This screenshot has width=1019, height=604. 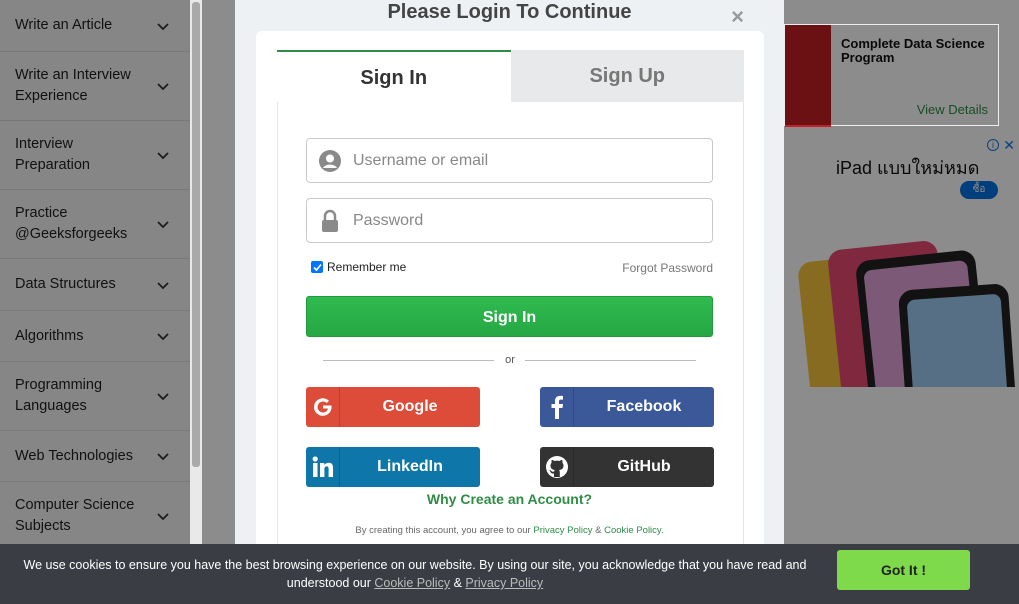 I want to click on sidebar-item-data-structures: Data Structures, so click(x=95, y=285).